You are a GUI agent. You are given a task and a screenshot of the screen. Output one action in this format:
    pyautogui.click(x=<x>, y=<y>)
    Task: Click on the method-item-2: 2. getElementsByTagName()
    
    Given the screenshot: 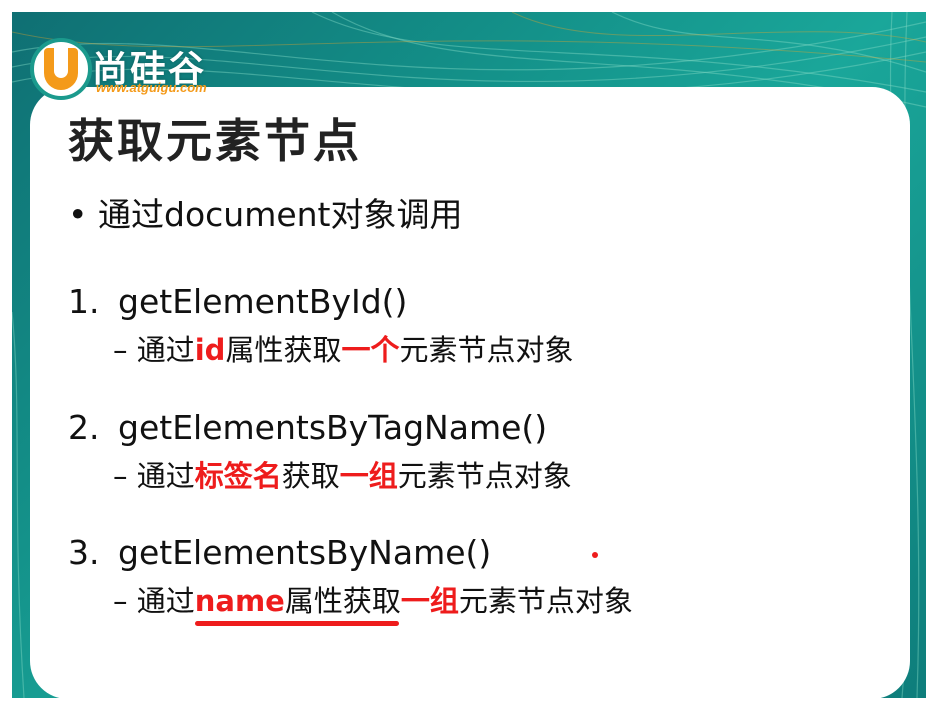 What is the action you would take?
    pyautogui.click(x=307, y=427)
    